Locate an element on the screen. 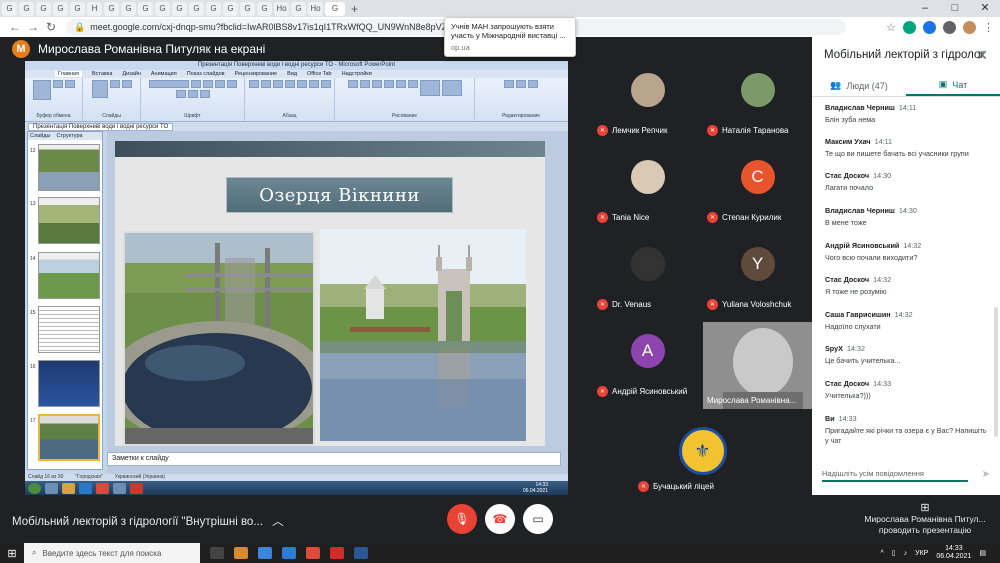 The height and width of the screenshot is (563, 1000). panel-tab: Структура is located at coordinates (69, 136).